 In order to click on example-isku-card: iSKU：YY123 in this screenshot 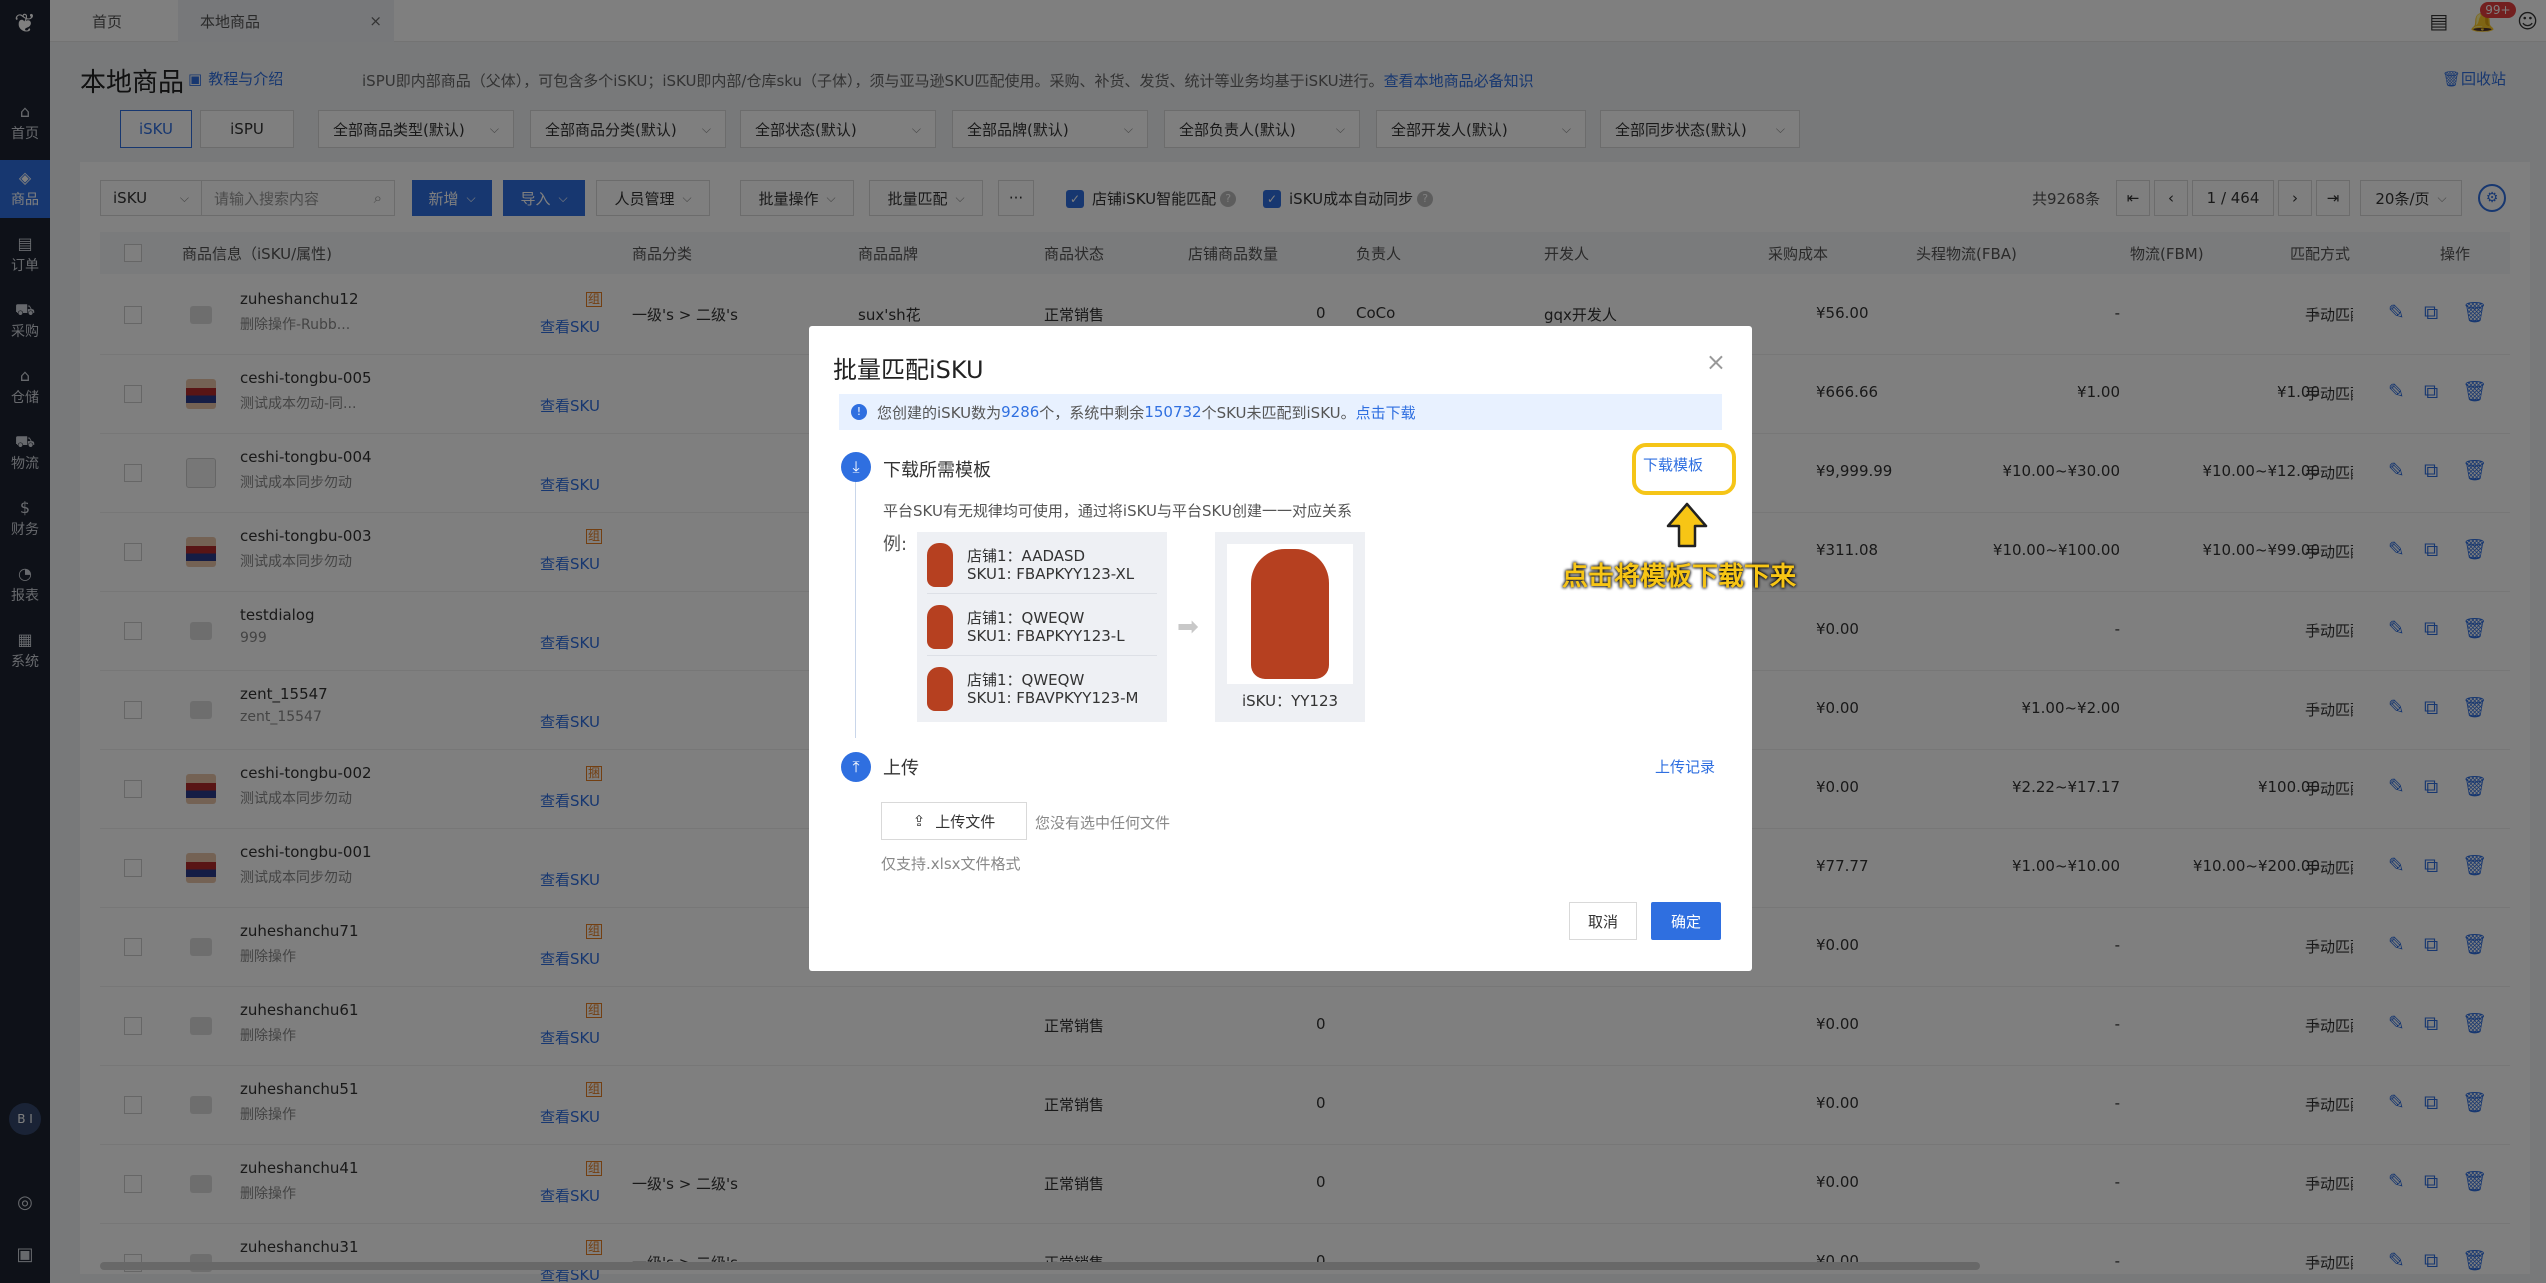, I will do `click(1290, 627)`.